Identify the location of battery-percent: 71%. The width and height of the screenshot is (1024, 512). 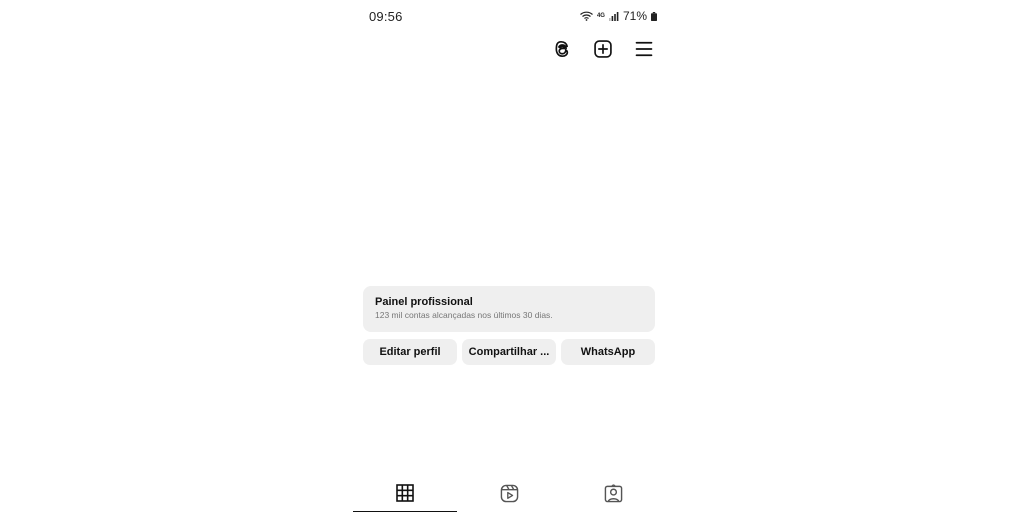
(634, 16).